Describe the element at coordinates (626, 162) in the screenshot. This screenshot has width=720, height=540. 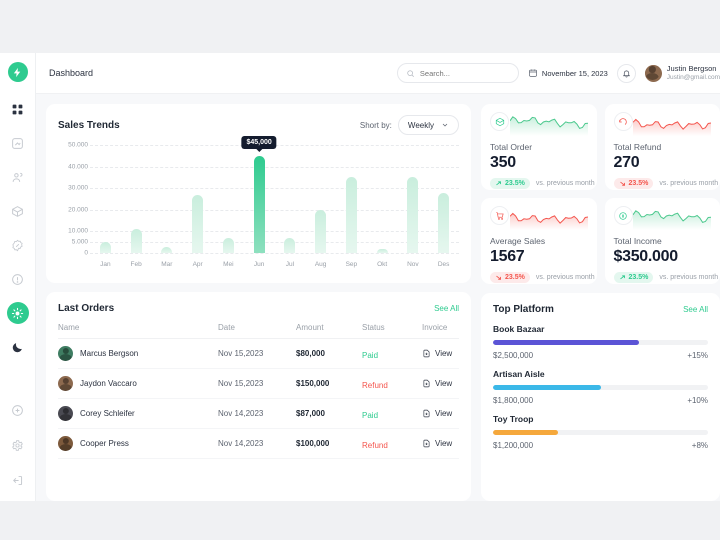
I see `stat-value: 270` at that location.